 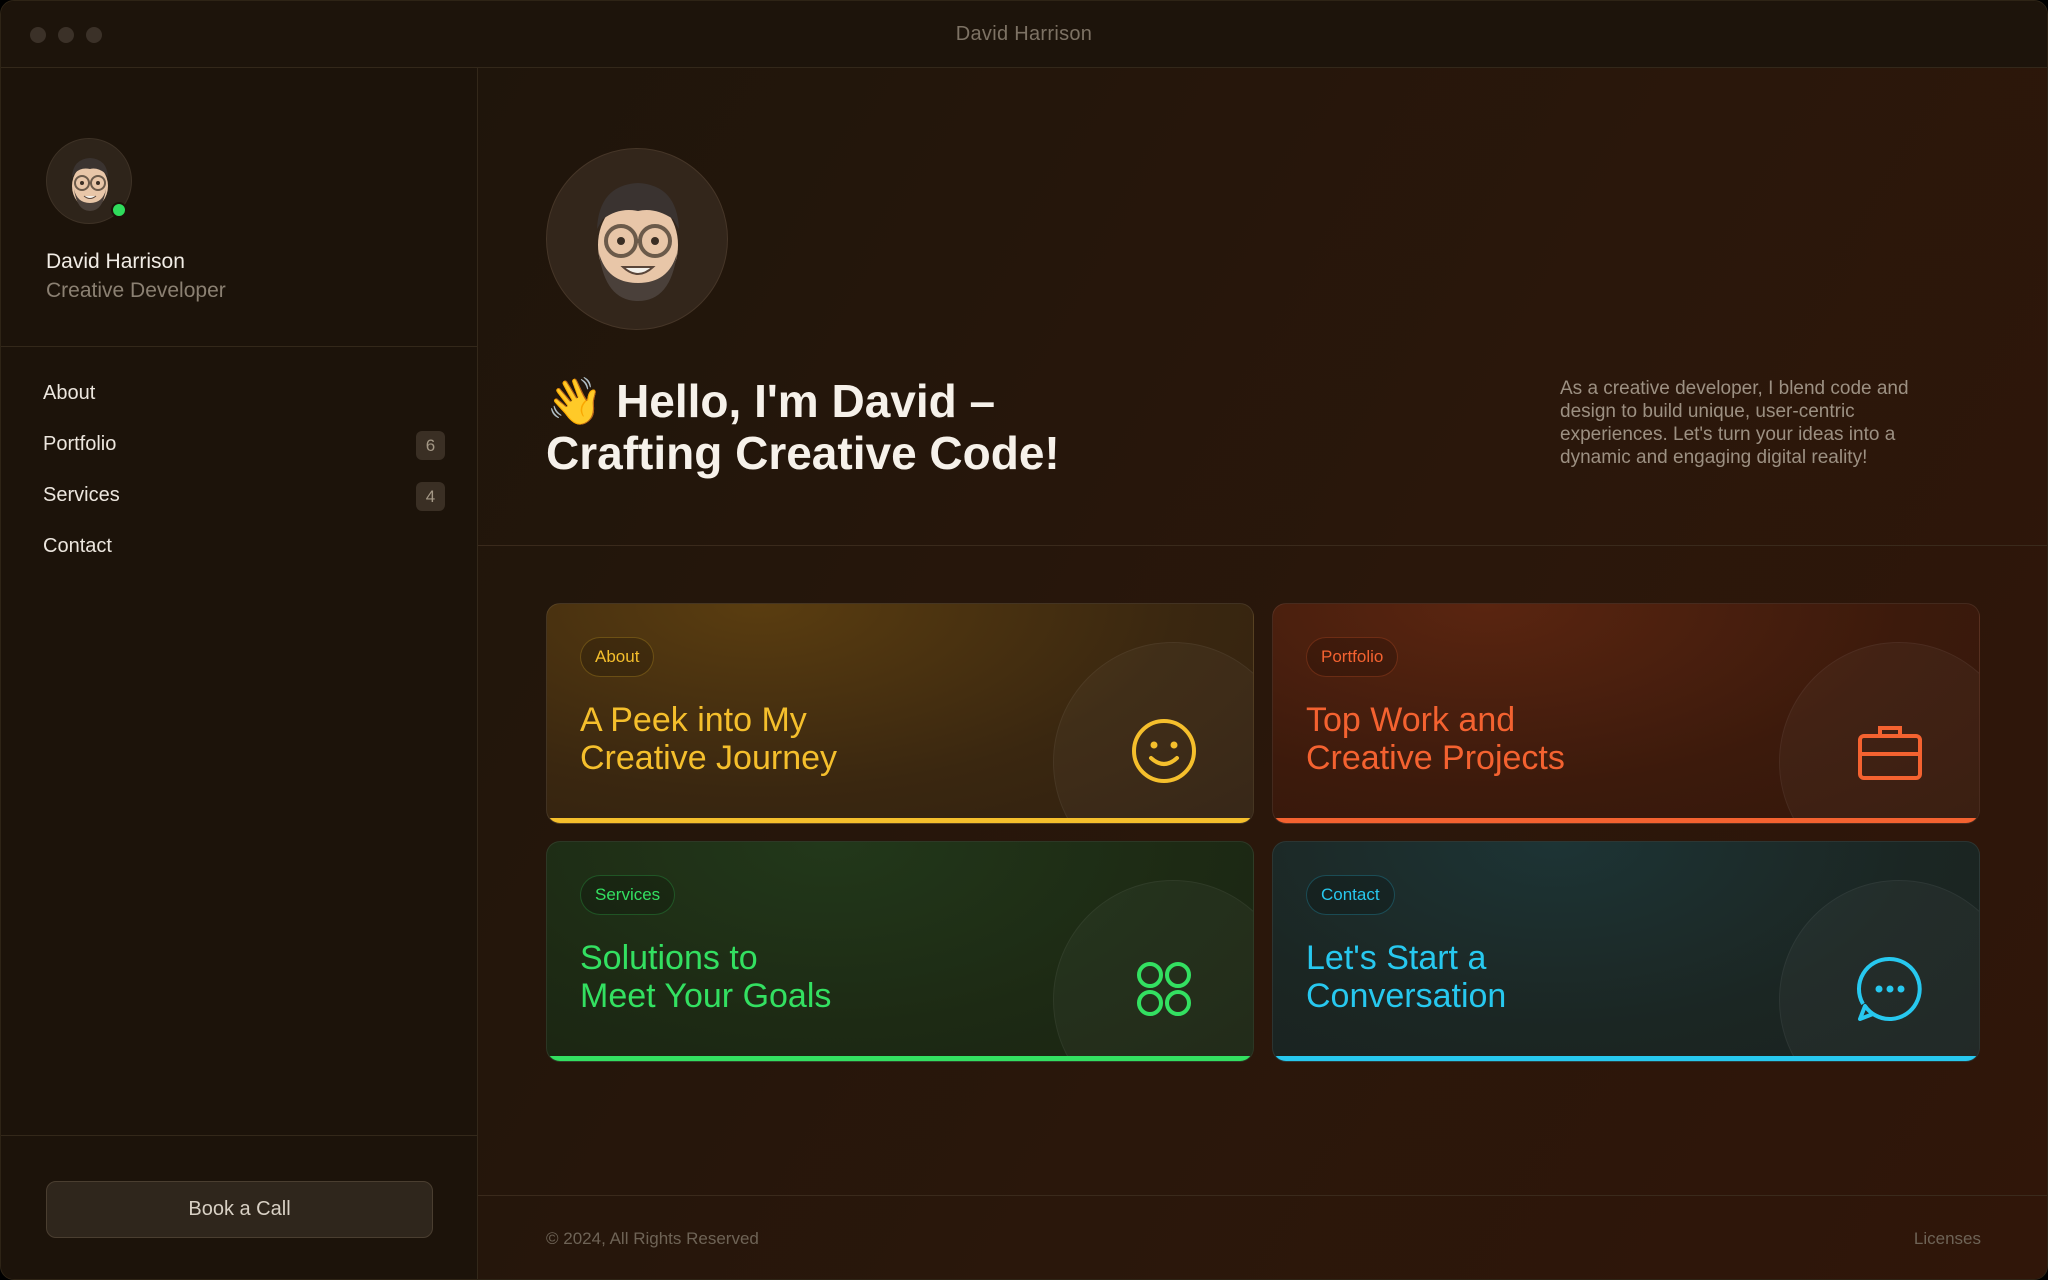 I want to click on sidebar-item-contact: Contact, so click(x=239, y=546).